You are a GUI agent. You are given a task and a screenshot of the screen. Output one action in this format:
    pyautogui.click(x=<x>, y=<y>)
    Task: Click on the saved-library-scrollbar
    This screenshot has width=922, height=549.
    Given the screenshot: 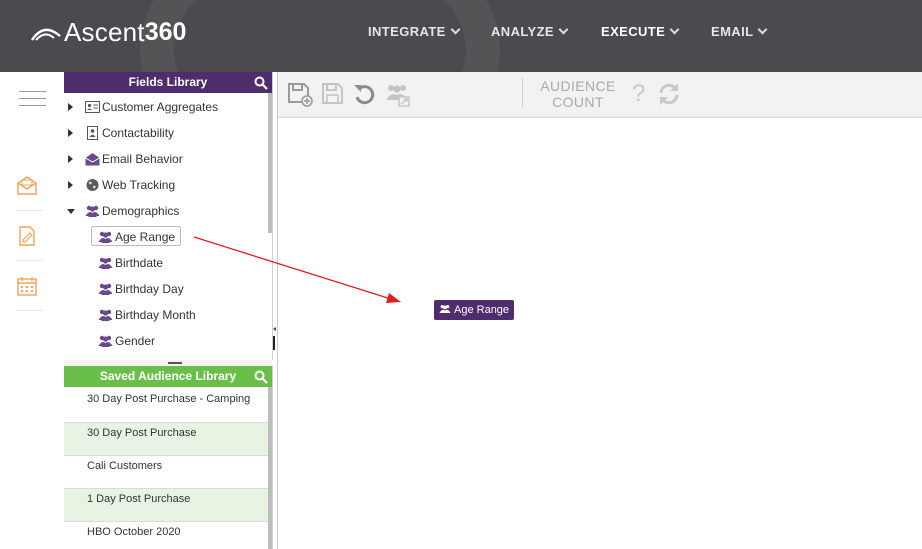 What is the action you would take?
    pyautogui.click(x=270, y=468)
    